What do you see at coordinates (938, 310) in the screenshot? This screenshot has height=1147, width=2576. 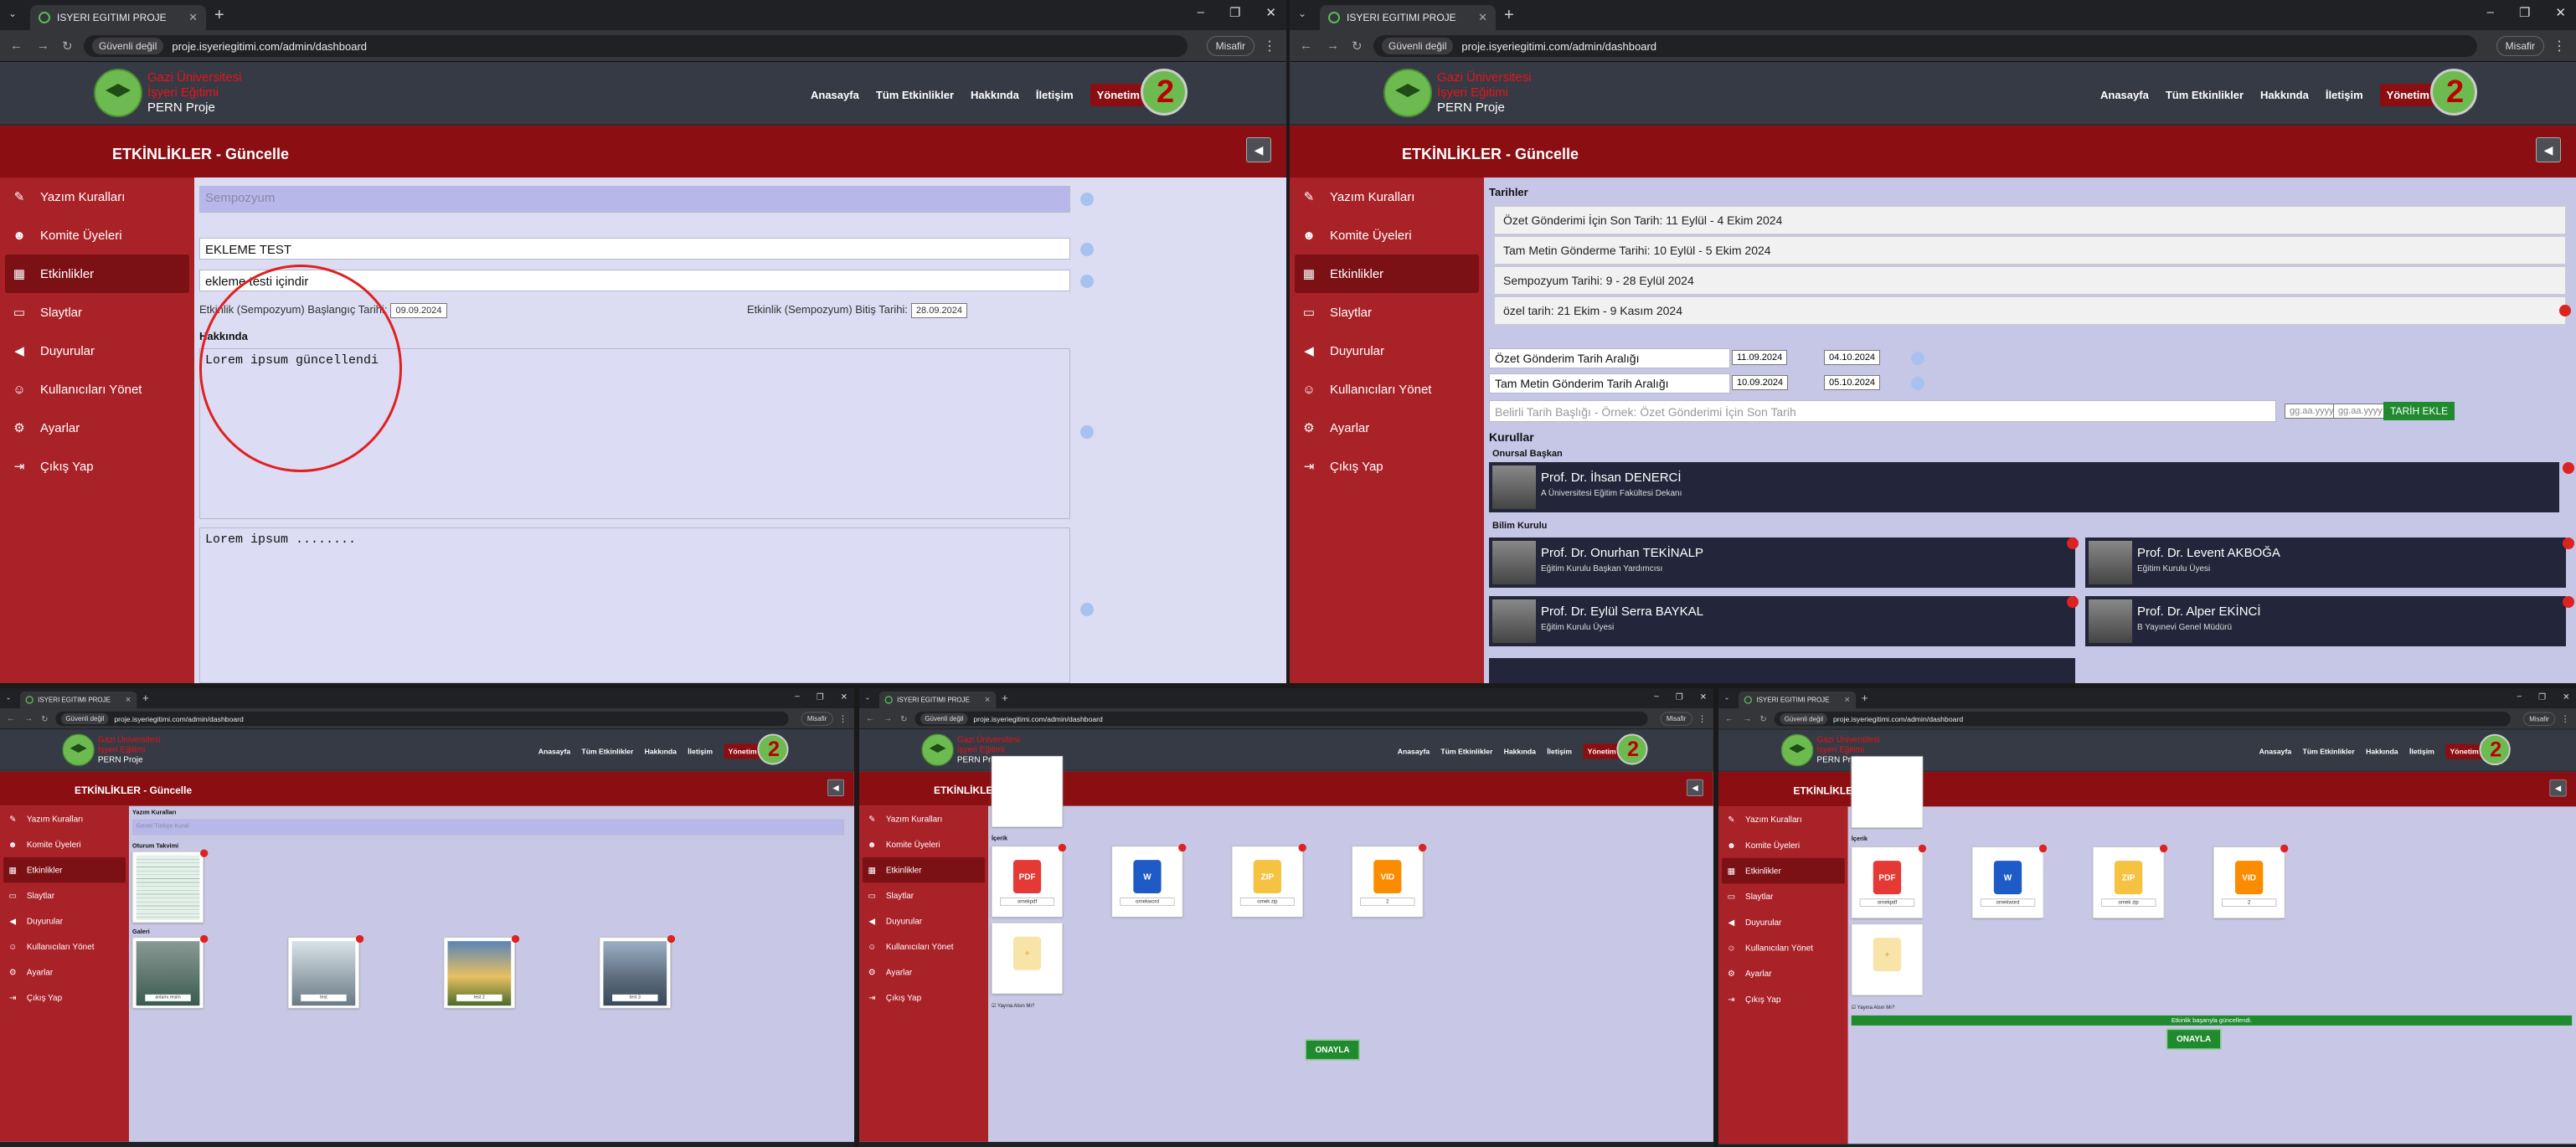 I see `end-date-input: 28.09.2024` at bounding box center [938, 310].